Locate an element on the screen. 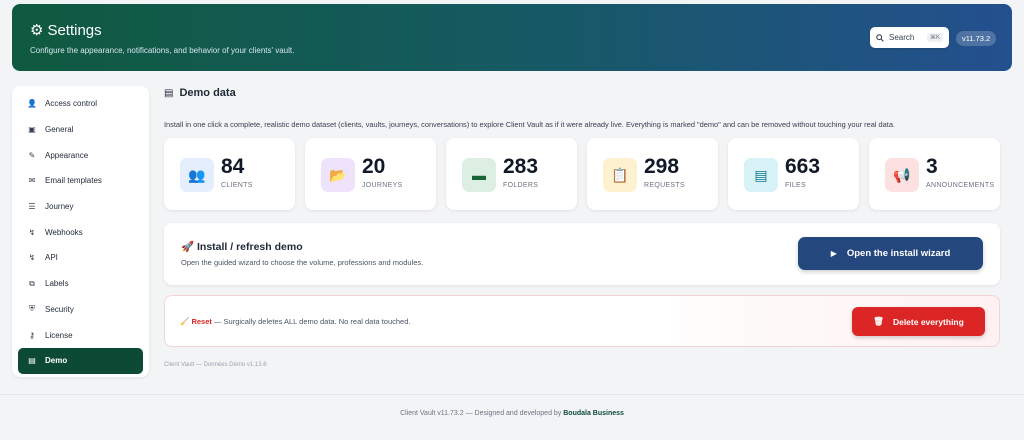 Image resolution: width=1024 pixels, height=440 pixels. sidebar-item-email-templates: ✉ Email templates is located at coordinates (80, 181).